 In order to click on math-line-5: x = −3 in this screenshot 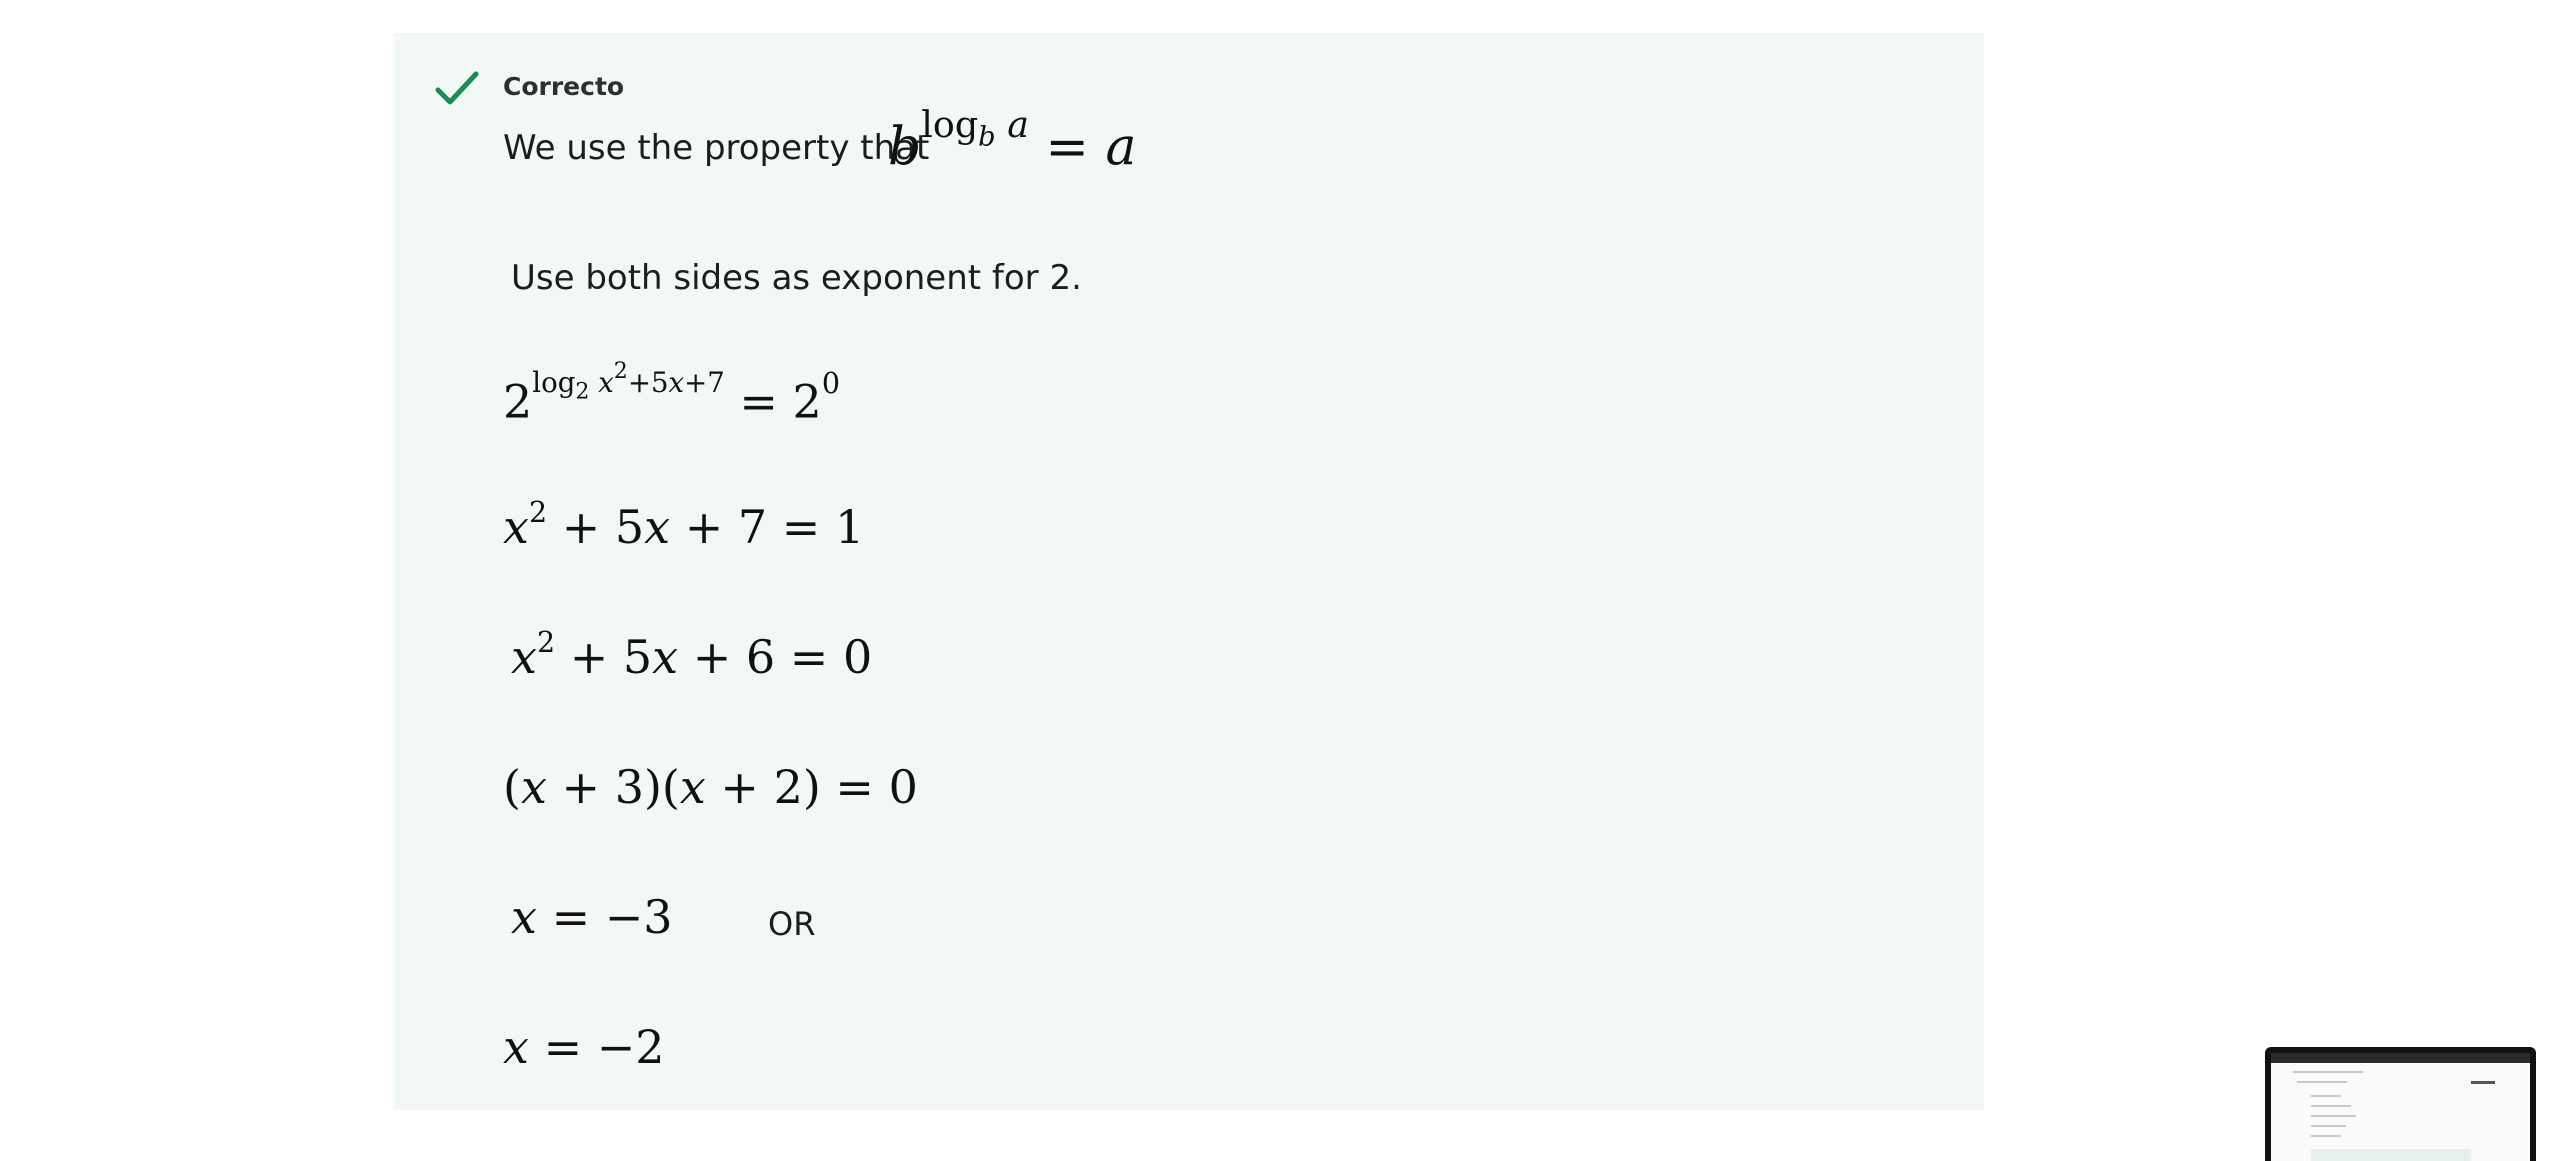, I will do `click(592, 917)`.